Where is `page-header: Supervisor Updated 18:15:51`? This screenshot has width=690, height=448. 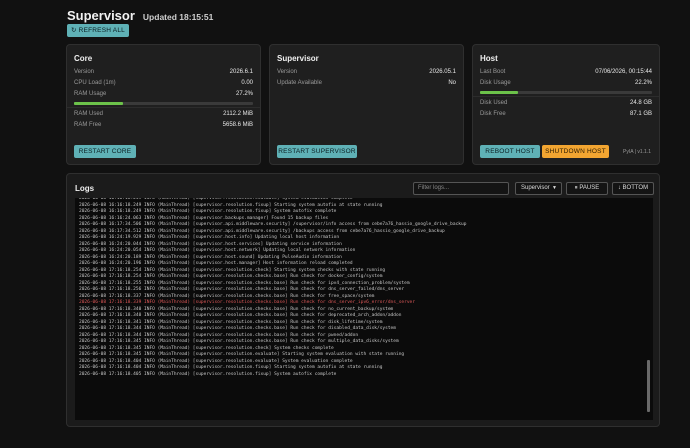
page-header: Supervisor Updated 18:15:51 is located at coordinates (140, 15).